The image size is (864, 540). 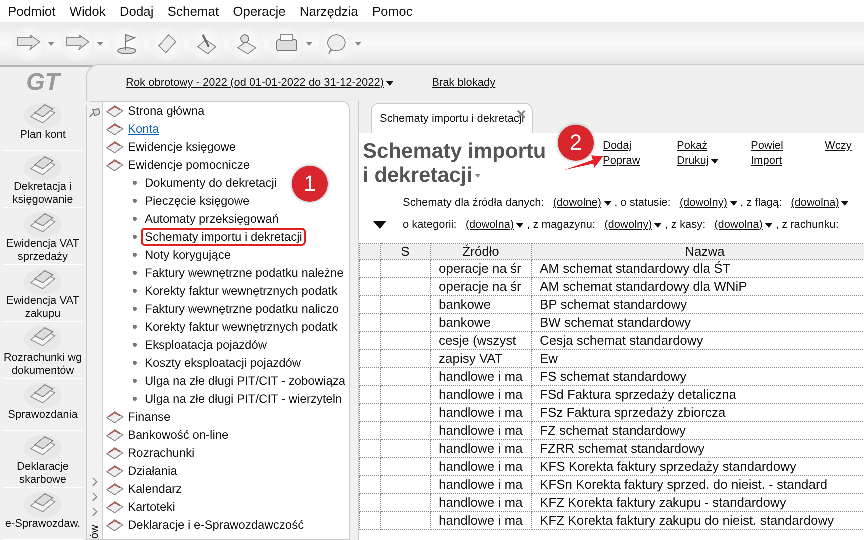 I want to click on tree-item: Kalendarz, so click(x=228, y=489).